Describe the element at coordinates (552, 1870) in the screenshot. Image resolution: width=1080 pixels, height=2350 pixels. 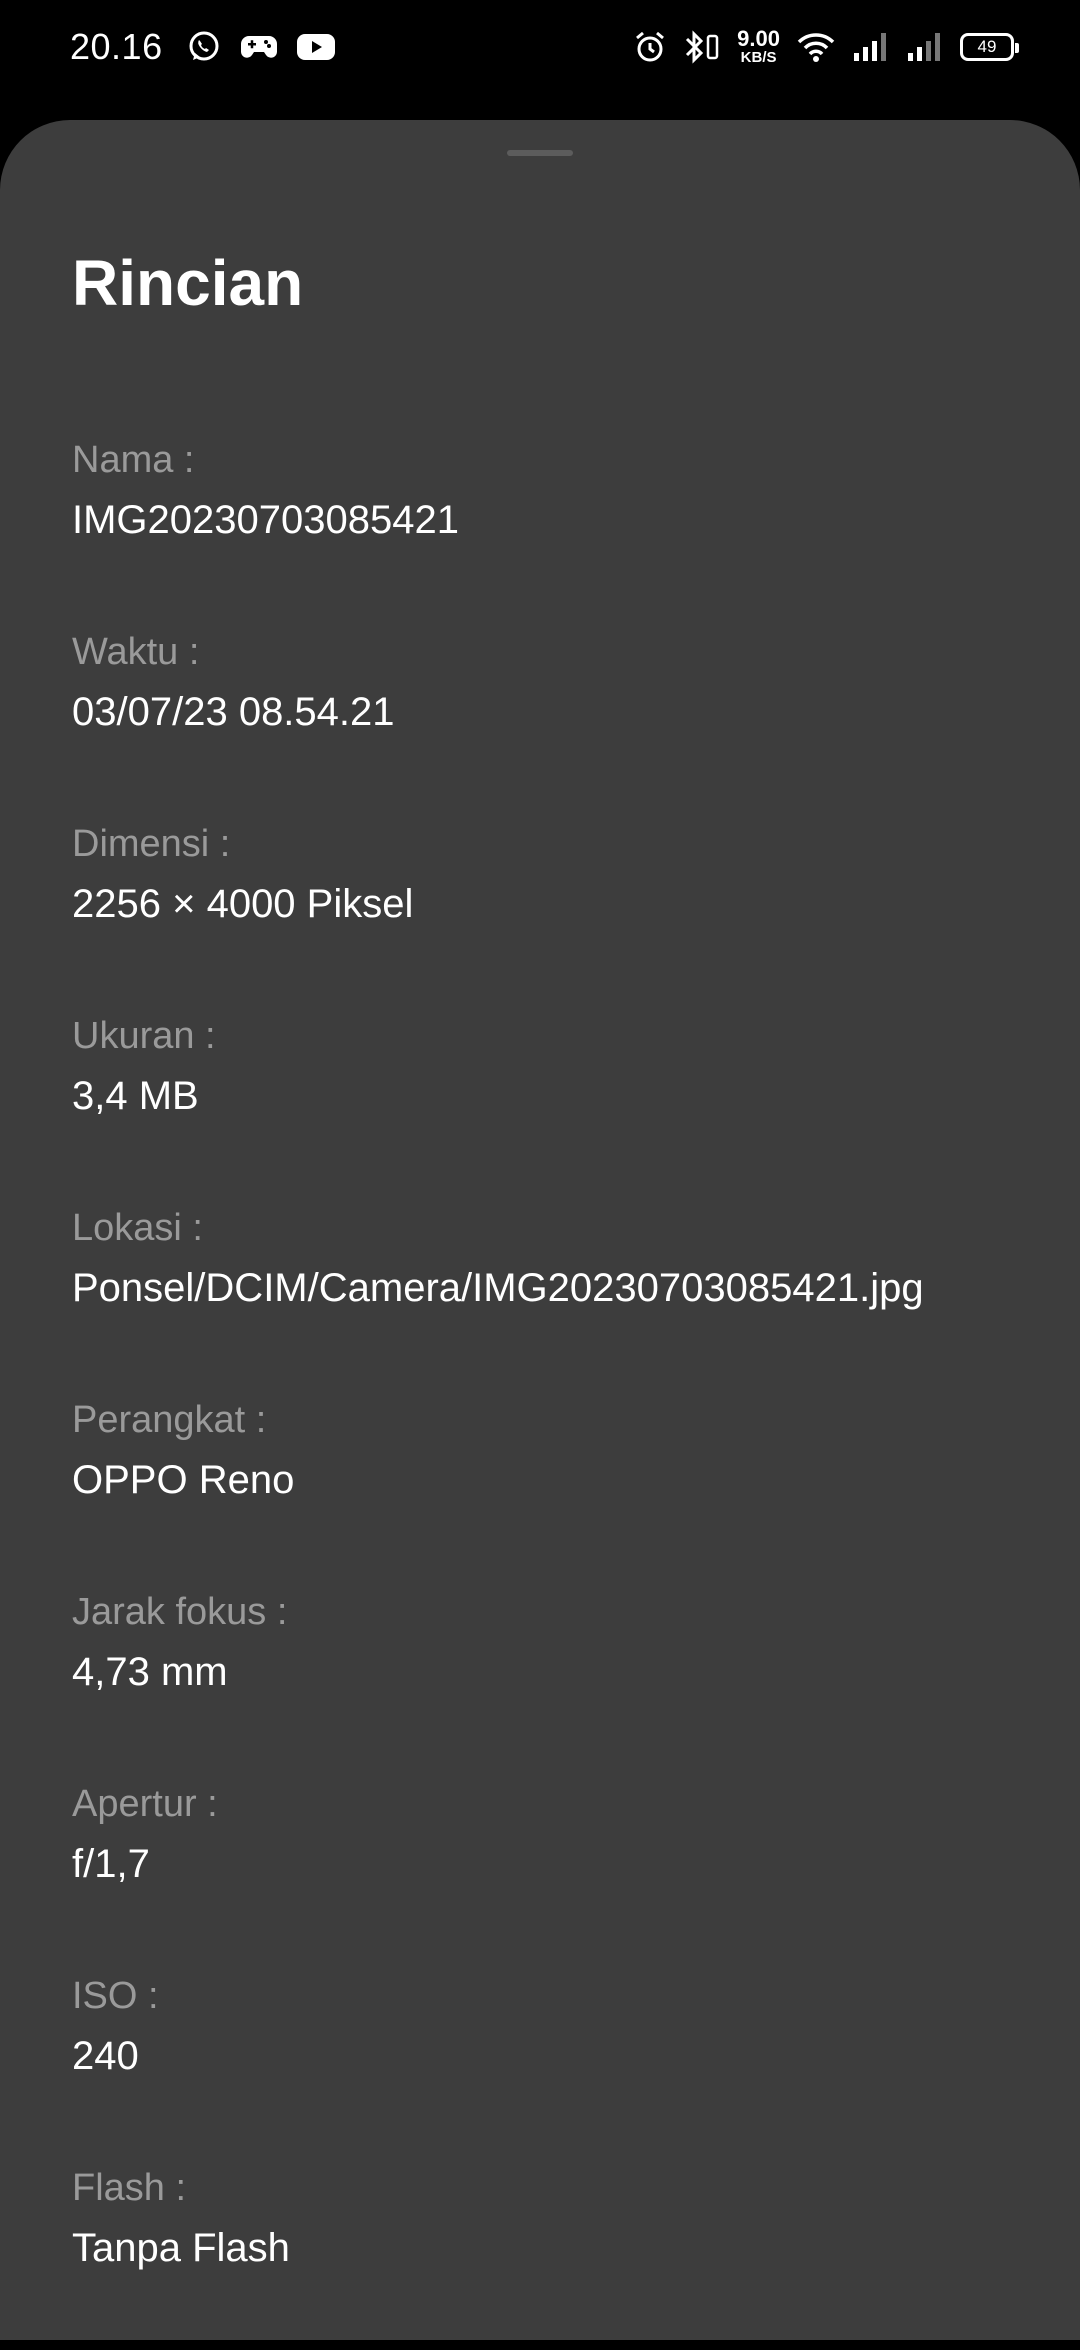
I see `detail-aperture: Apertur : f/1,7` at that location.